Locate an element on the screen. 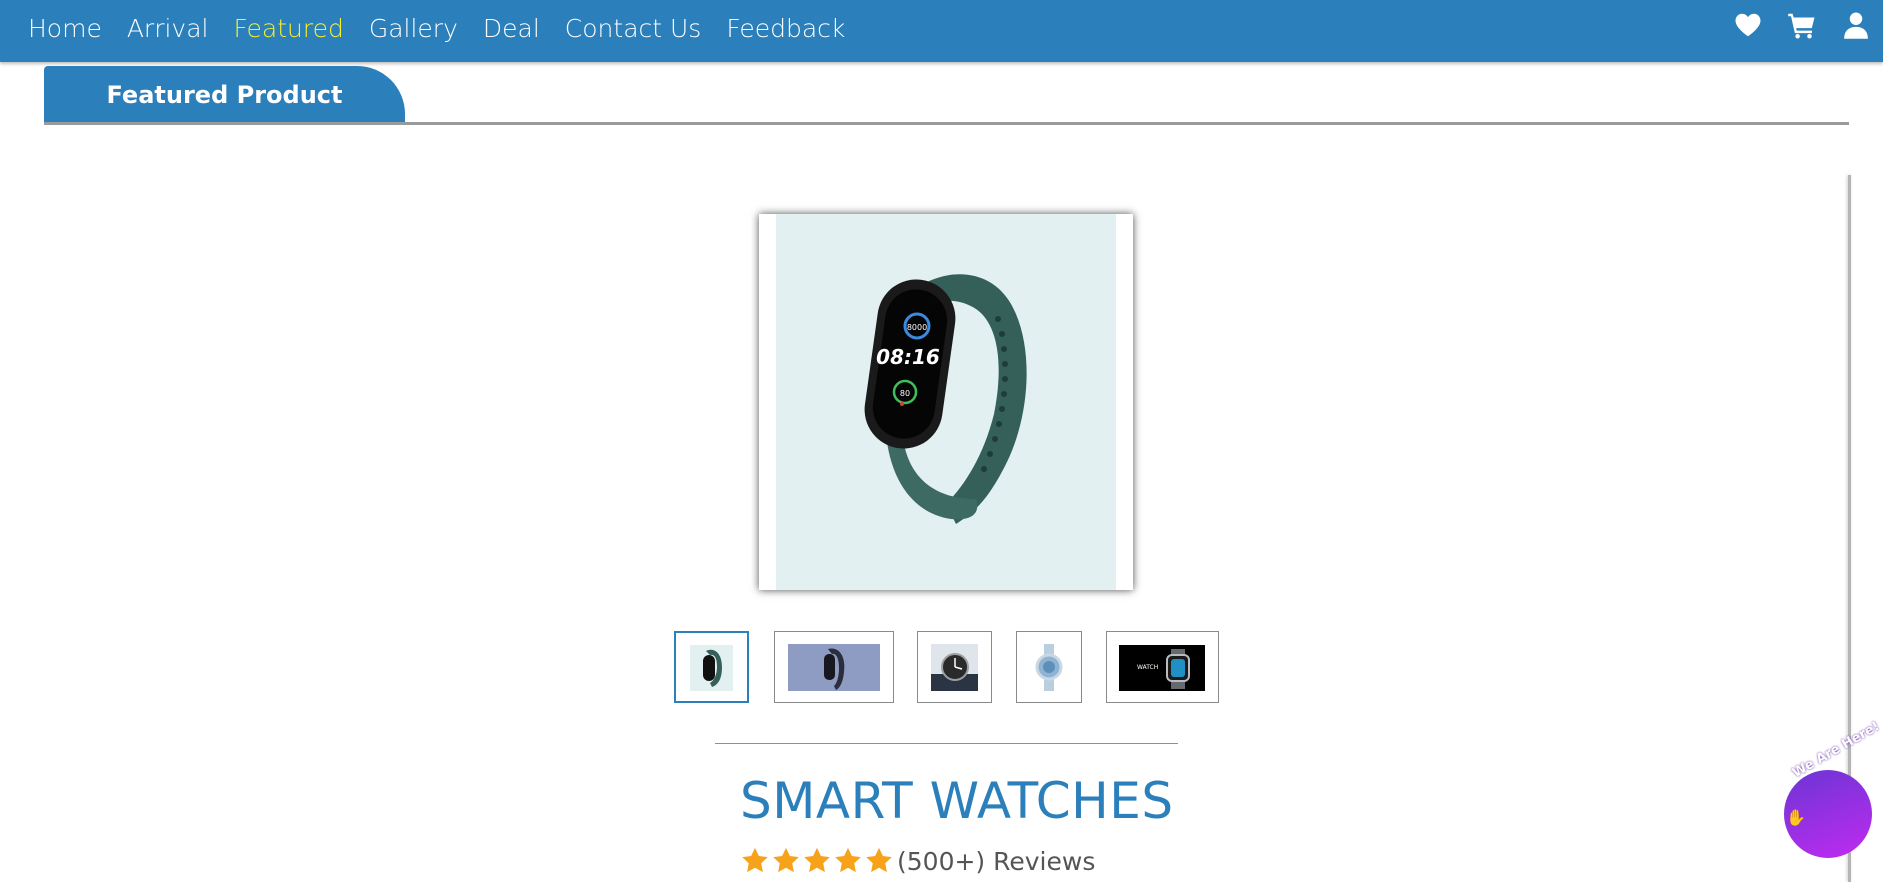  nav-home: Home is located at coordinates (65, 28).